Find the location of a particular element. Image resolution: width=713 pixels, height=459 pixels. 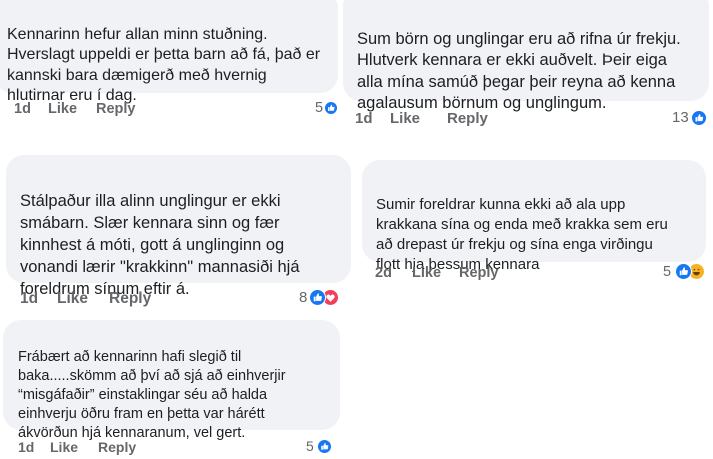

comment-actions: 2d Like Reply is located at coordinates (437, 273).